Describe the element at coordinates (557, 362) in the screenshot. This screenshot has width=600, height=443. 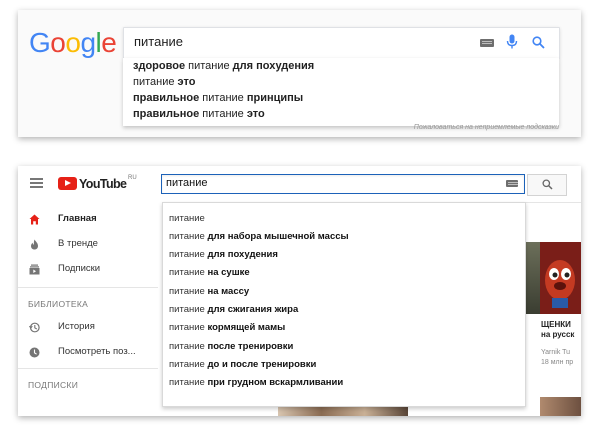
I see `video-views: 18 млн пр` at that location.